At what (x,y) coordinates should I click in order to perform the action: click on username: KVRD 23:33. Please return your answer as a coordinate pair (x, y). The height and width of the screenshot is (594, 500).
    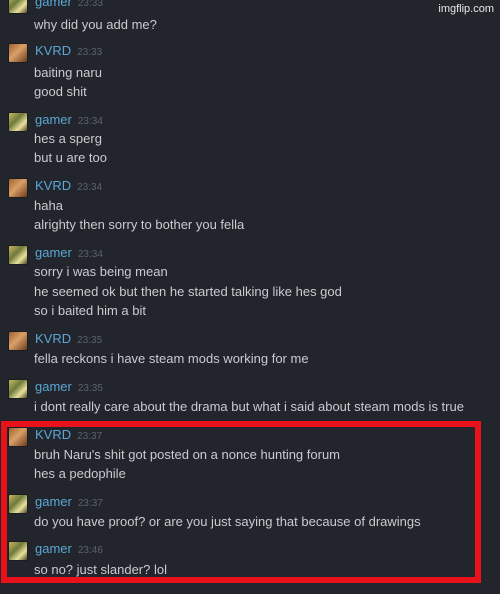
    Looking at the image, I should click on (68, 52).